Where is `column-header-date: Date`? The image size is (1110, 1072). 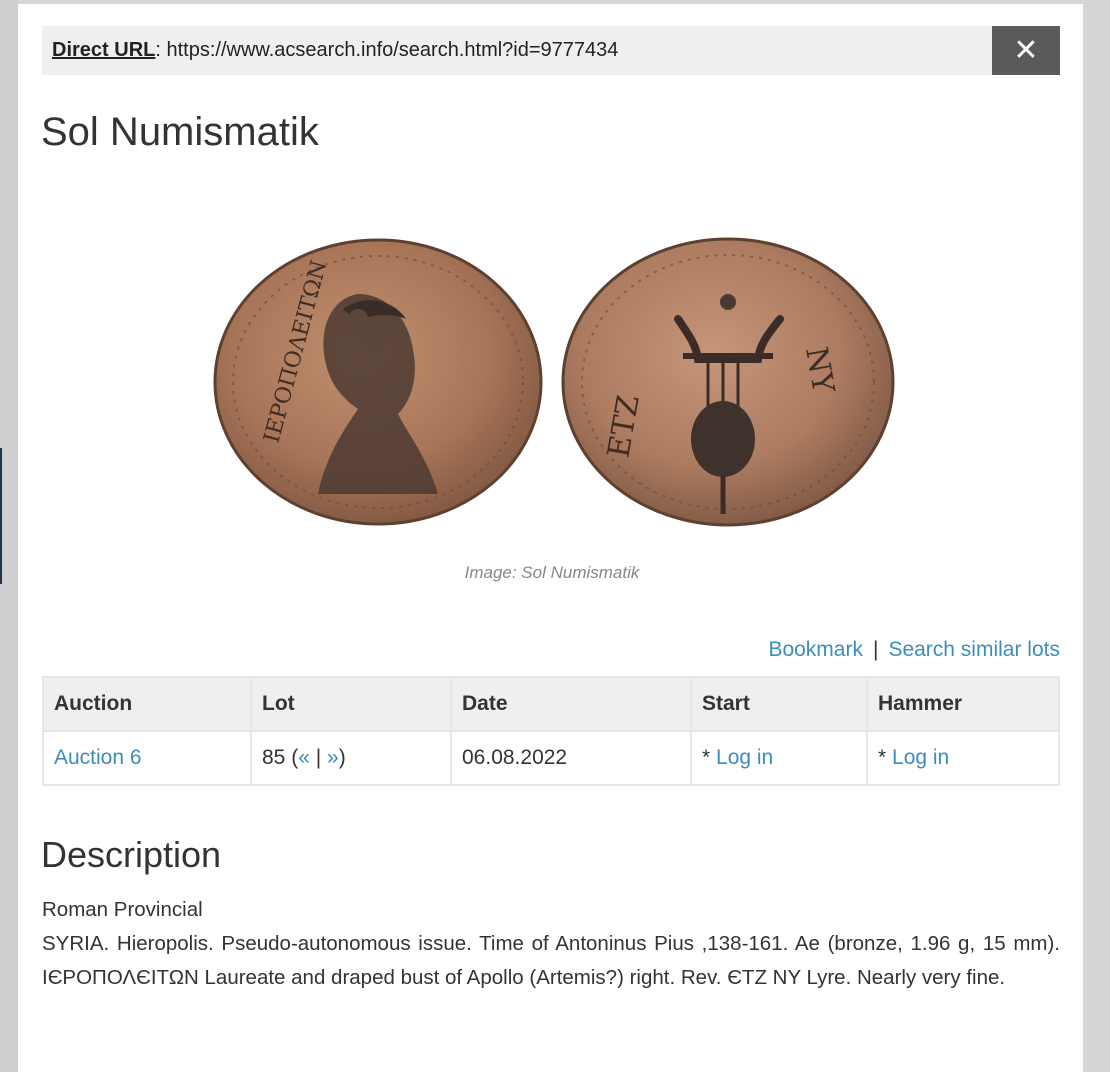
column-header-date: Date is located at coordinates (571, 704).